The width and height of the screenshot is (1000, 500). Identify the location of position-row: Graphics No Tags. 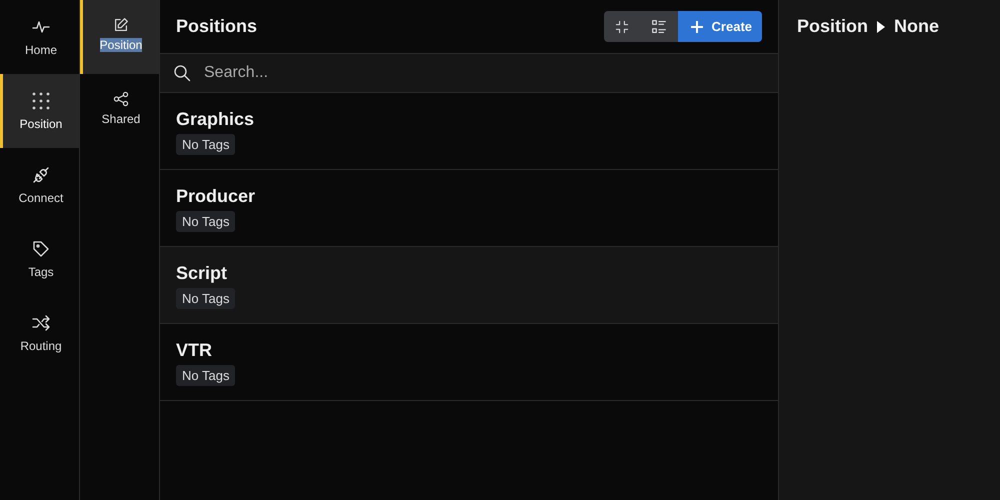
(469, 131).